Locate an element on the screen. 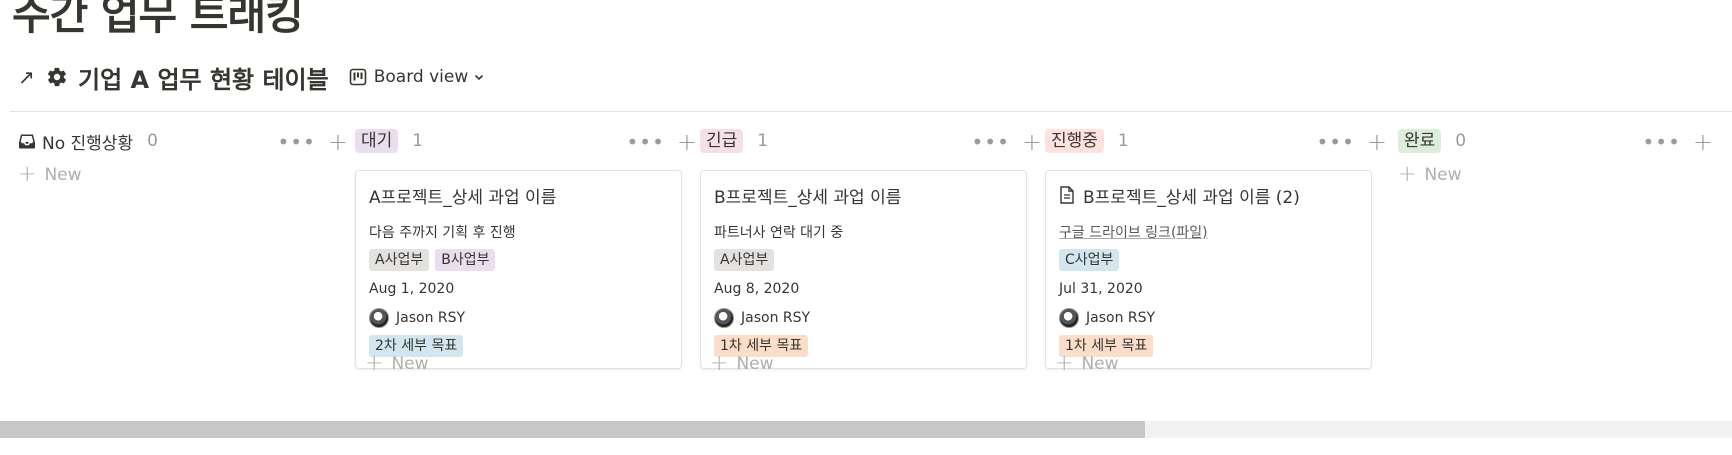  chevron-down-icon is located at coordinates (479, 77).